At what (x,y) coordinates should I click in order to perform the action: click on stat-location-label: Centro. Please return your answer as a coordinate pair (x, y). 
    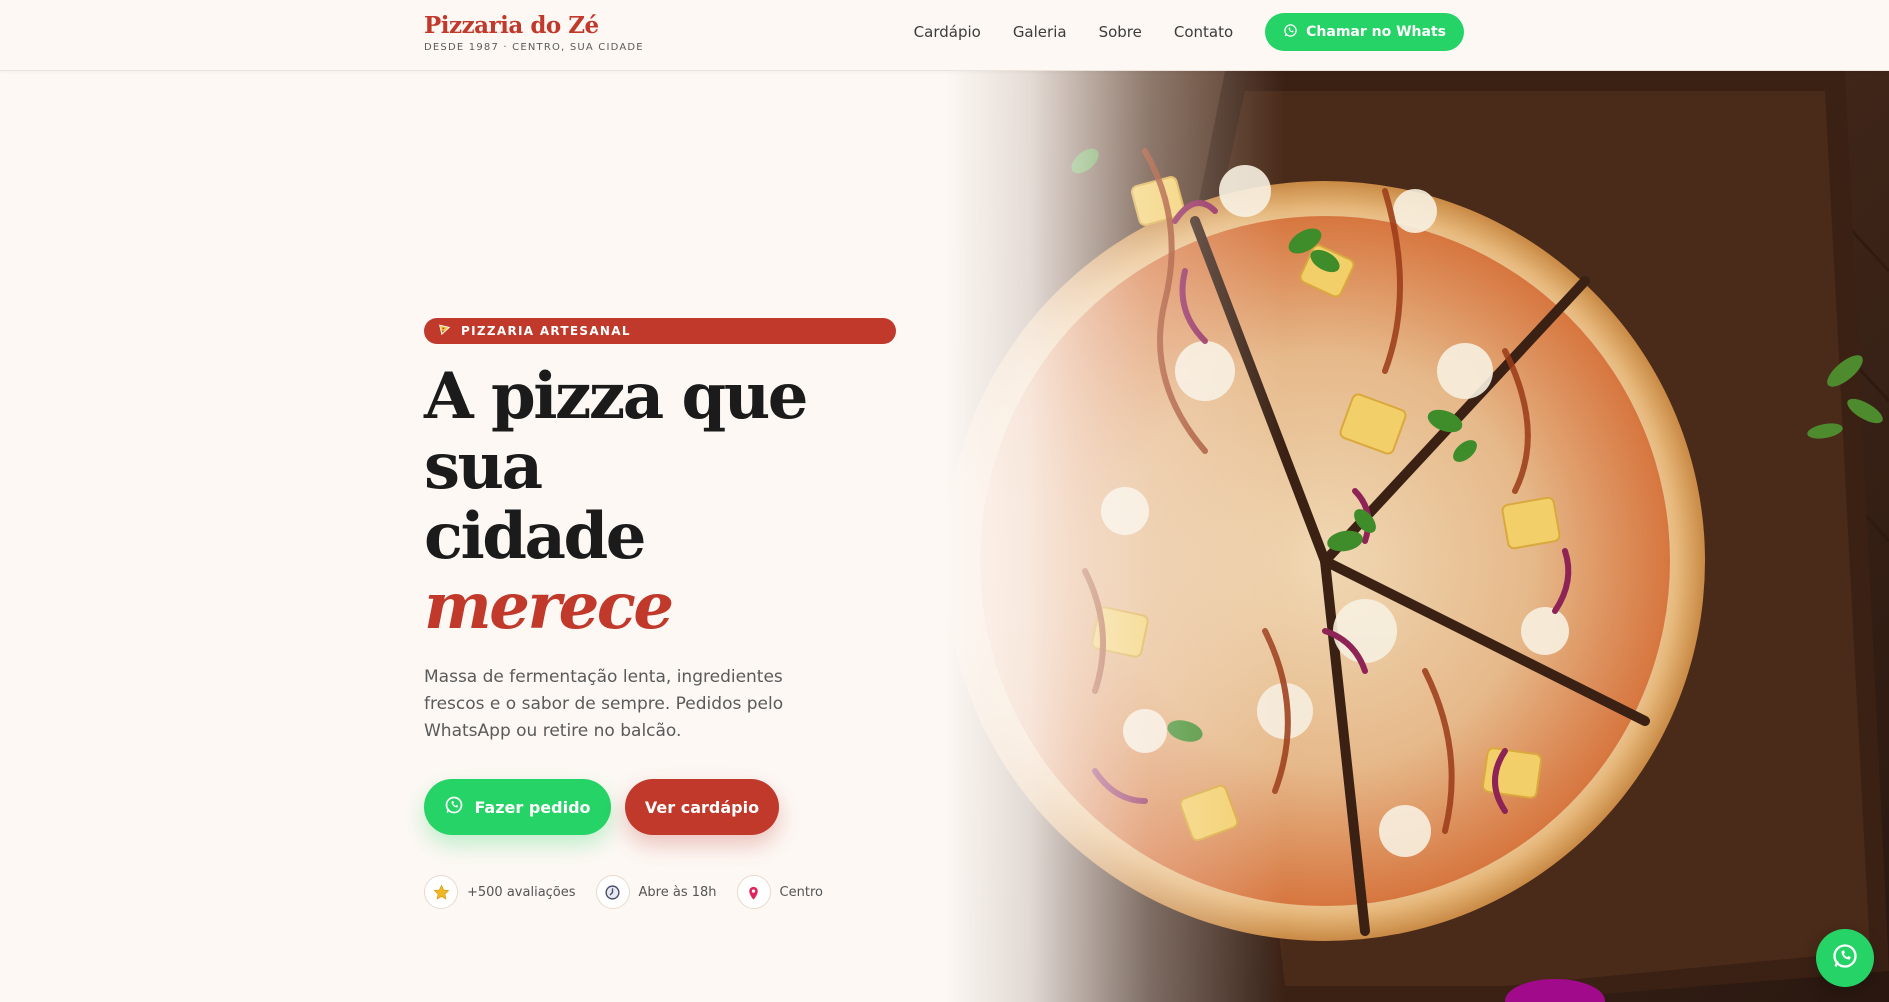
    Looking at the image, I should click on (801, 892).